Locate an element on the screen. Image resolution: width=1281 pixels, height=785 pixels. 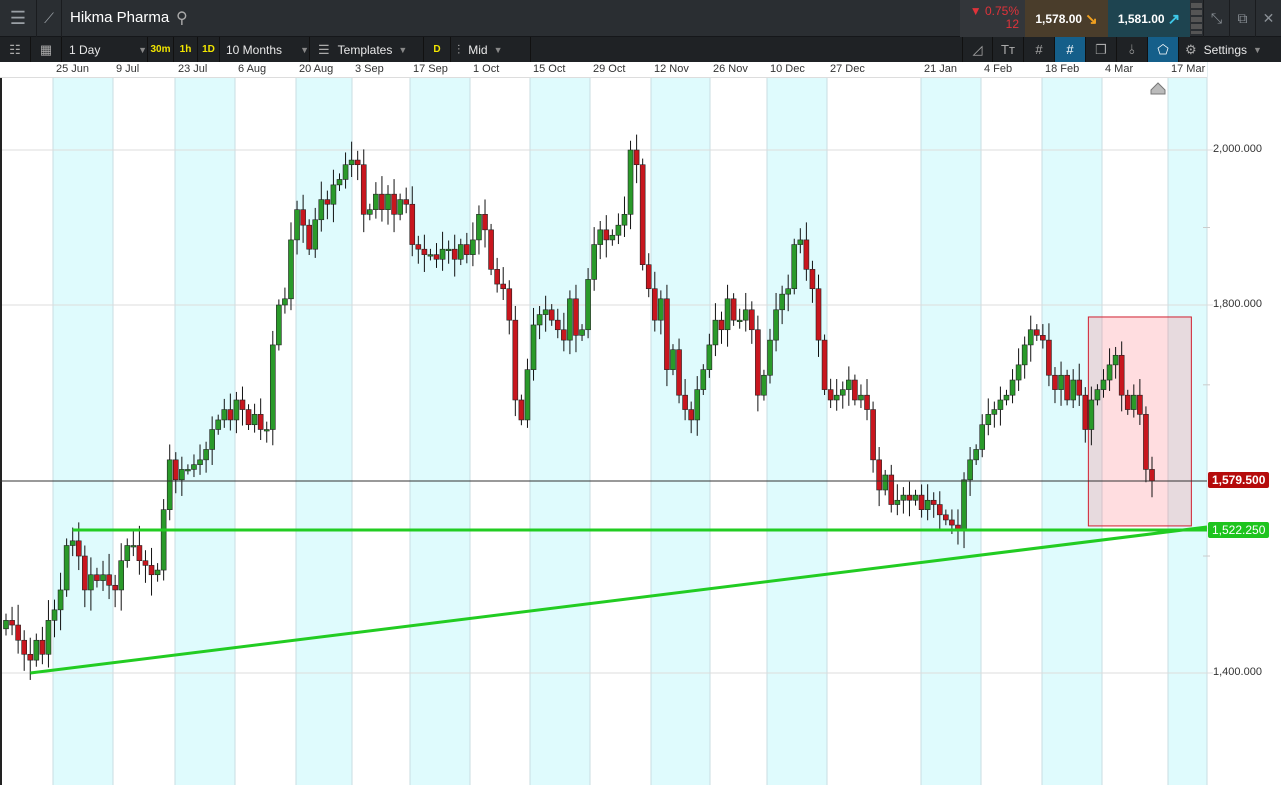
date-tick-label: 9 Jul is located at coordinates (128, 69).